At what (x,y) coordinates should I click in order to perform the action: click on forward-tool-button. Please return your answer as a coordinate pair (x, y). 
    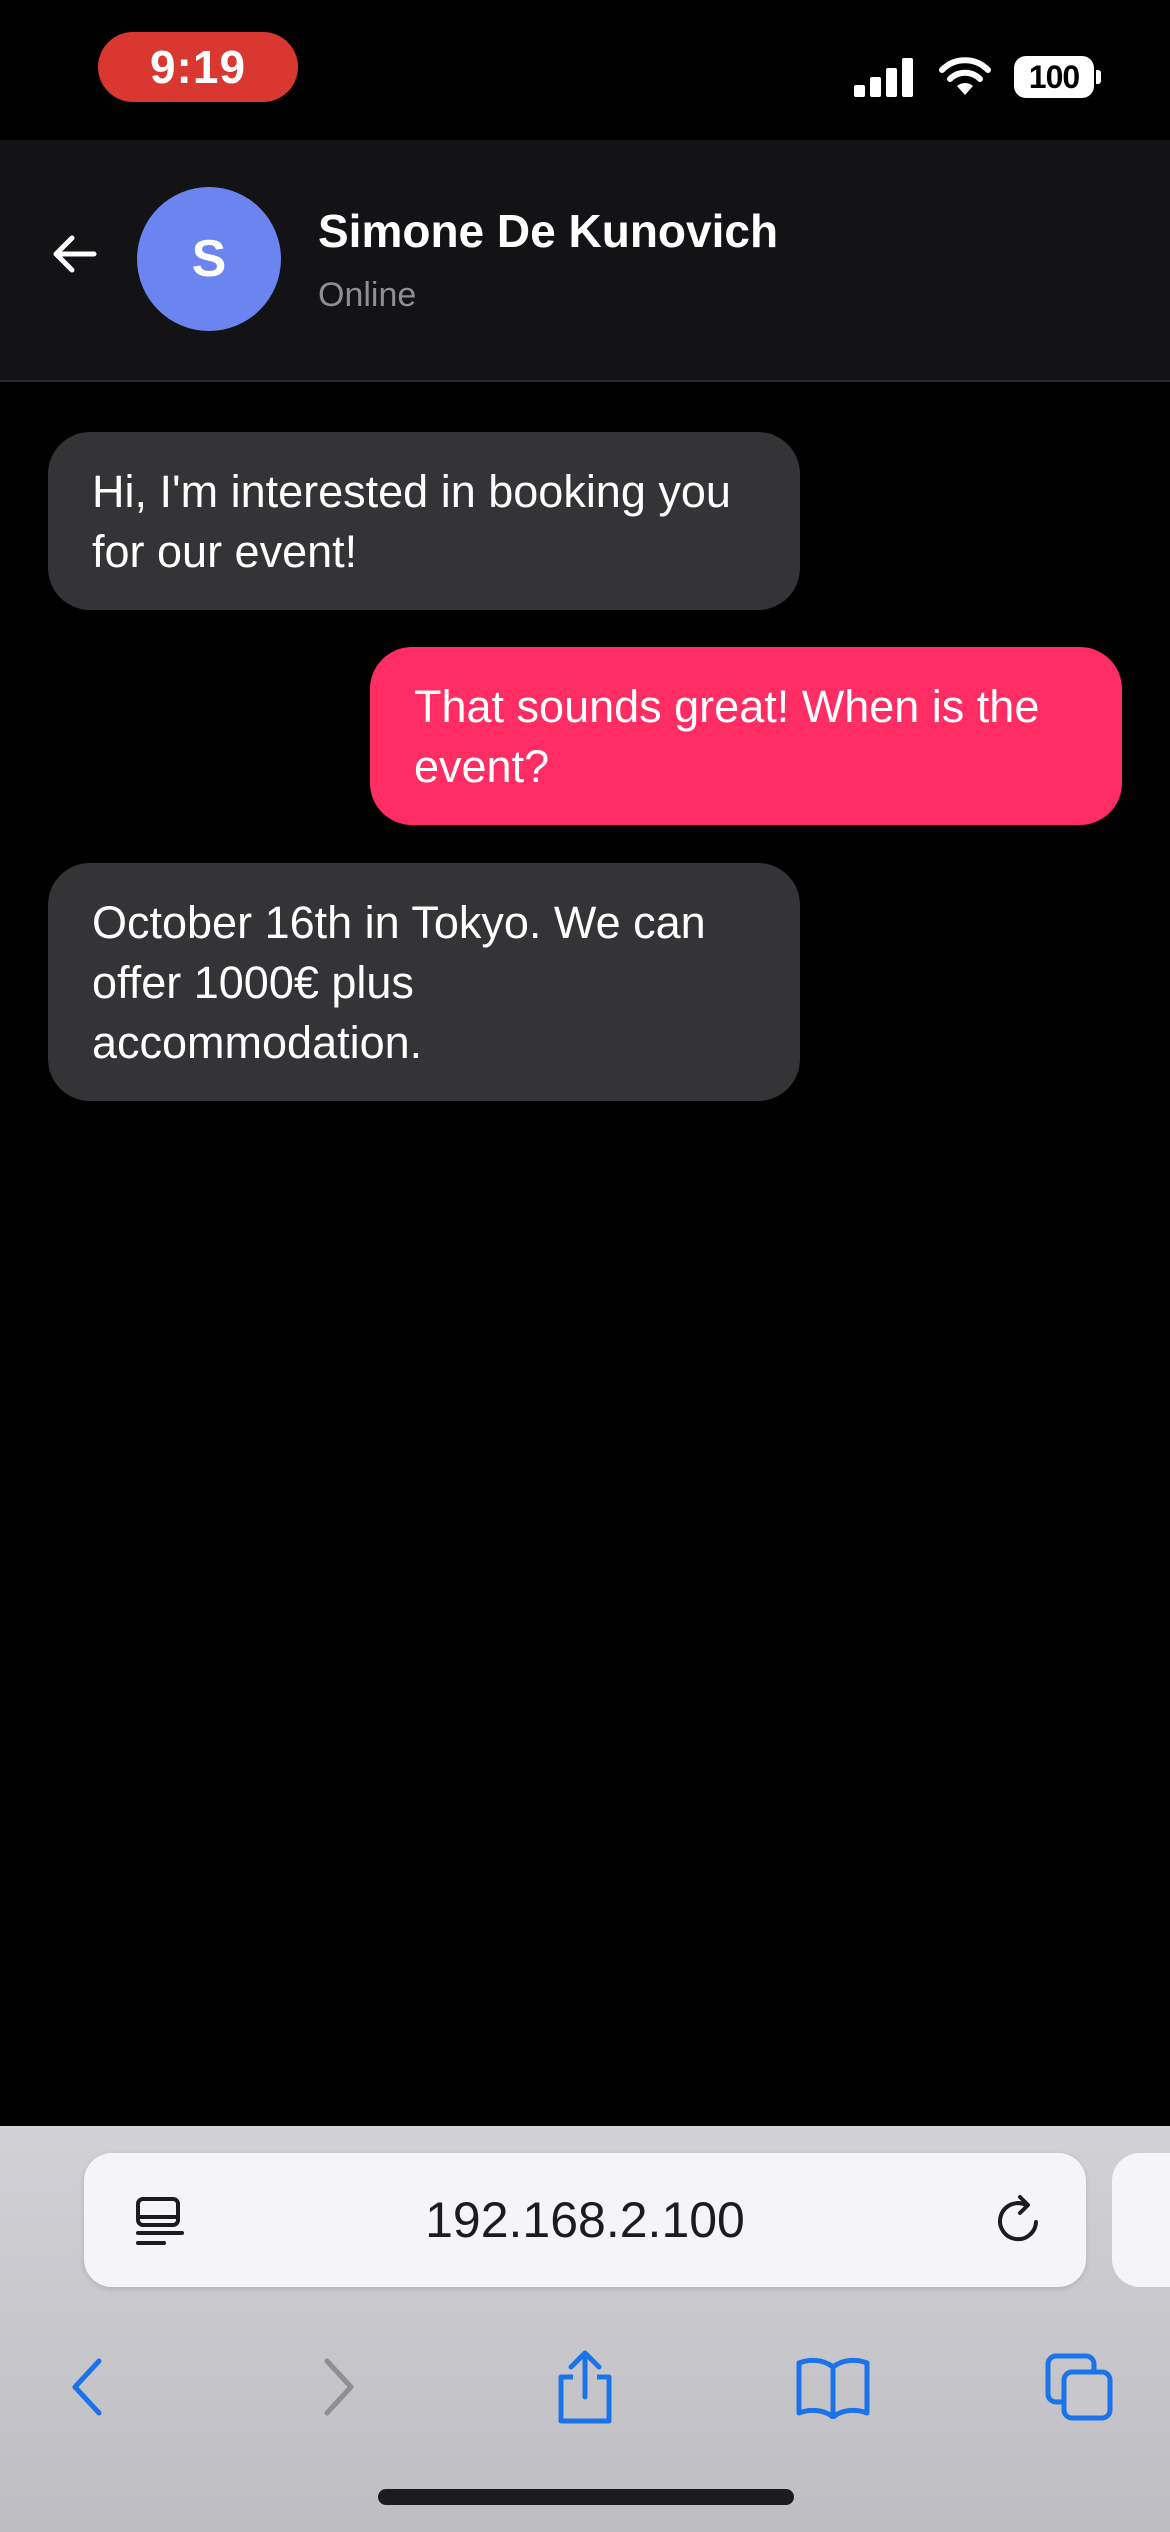
    Looking at the image, I should click on (339, 2387).